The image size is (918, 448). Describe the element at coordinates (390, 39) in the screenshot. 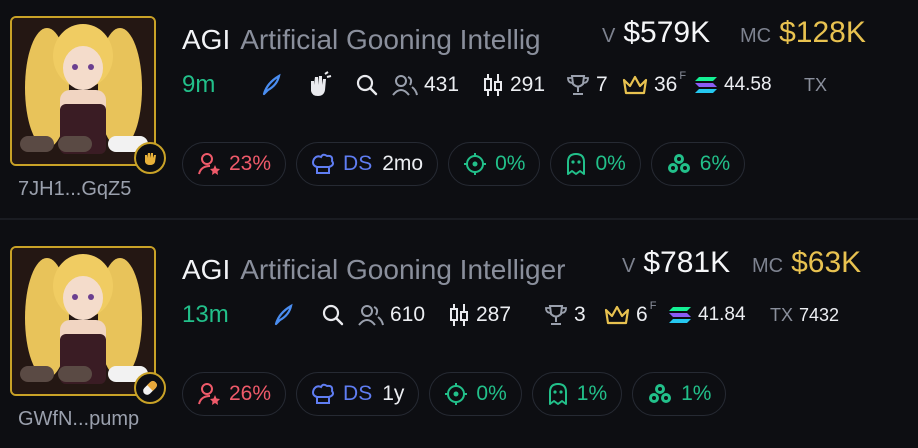

I see `token-name: Artificial Gooning Intellig` at that location.